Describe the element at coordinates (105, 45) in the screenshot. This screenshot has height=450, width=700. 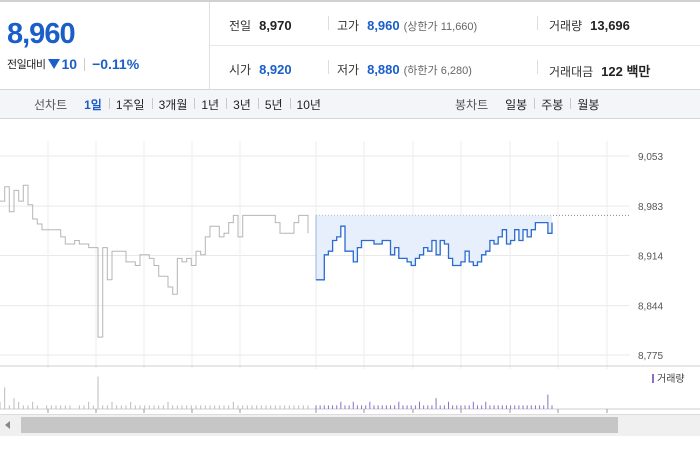
I see `current-price-box: 8,960 전일대비 10 −0.11%` at that location.